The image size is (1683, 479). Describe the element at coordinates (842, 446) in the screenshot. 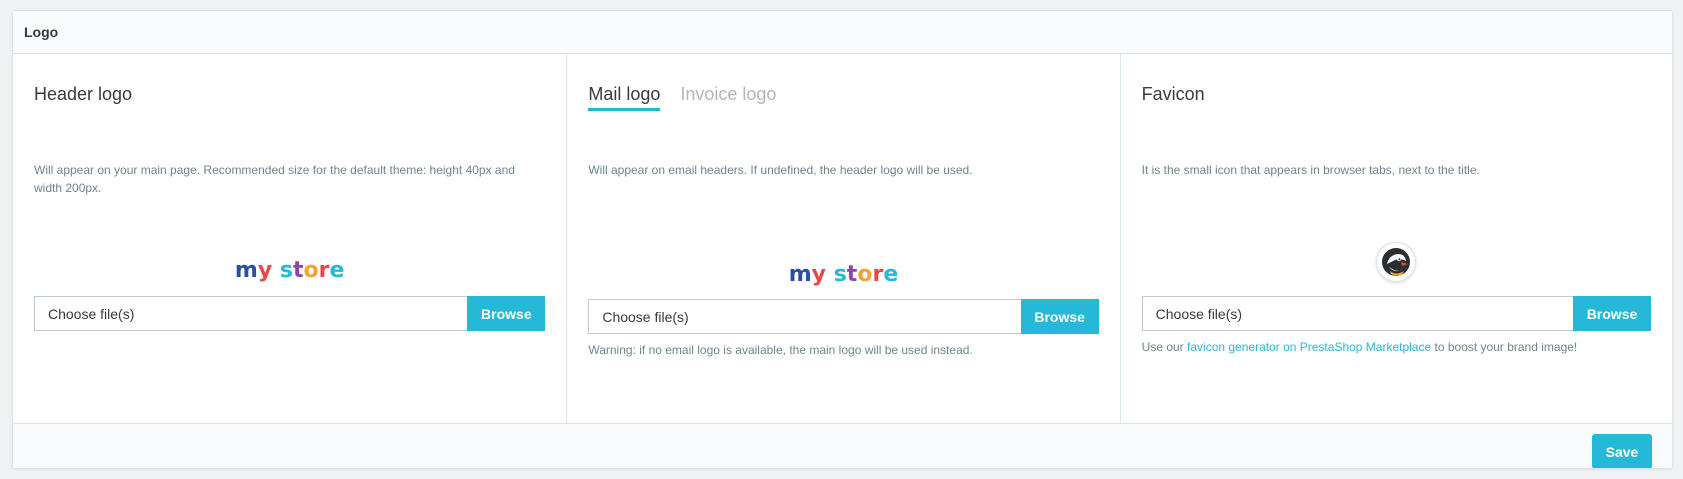

I see `panel-footer: Save` at that location.